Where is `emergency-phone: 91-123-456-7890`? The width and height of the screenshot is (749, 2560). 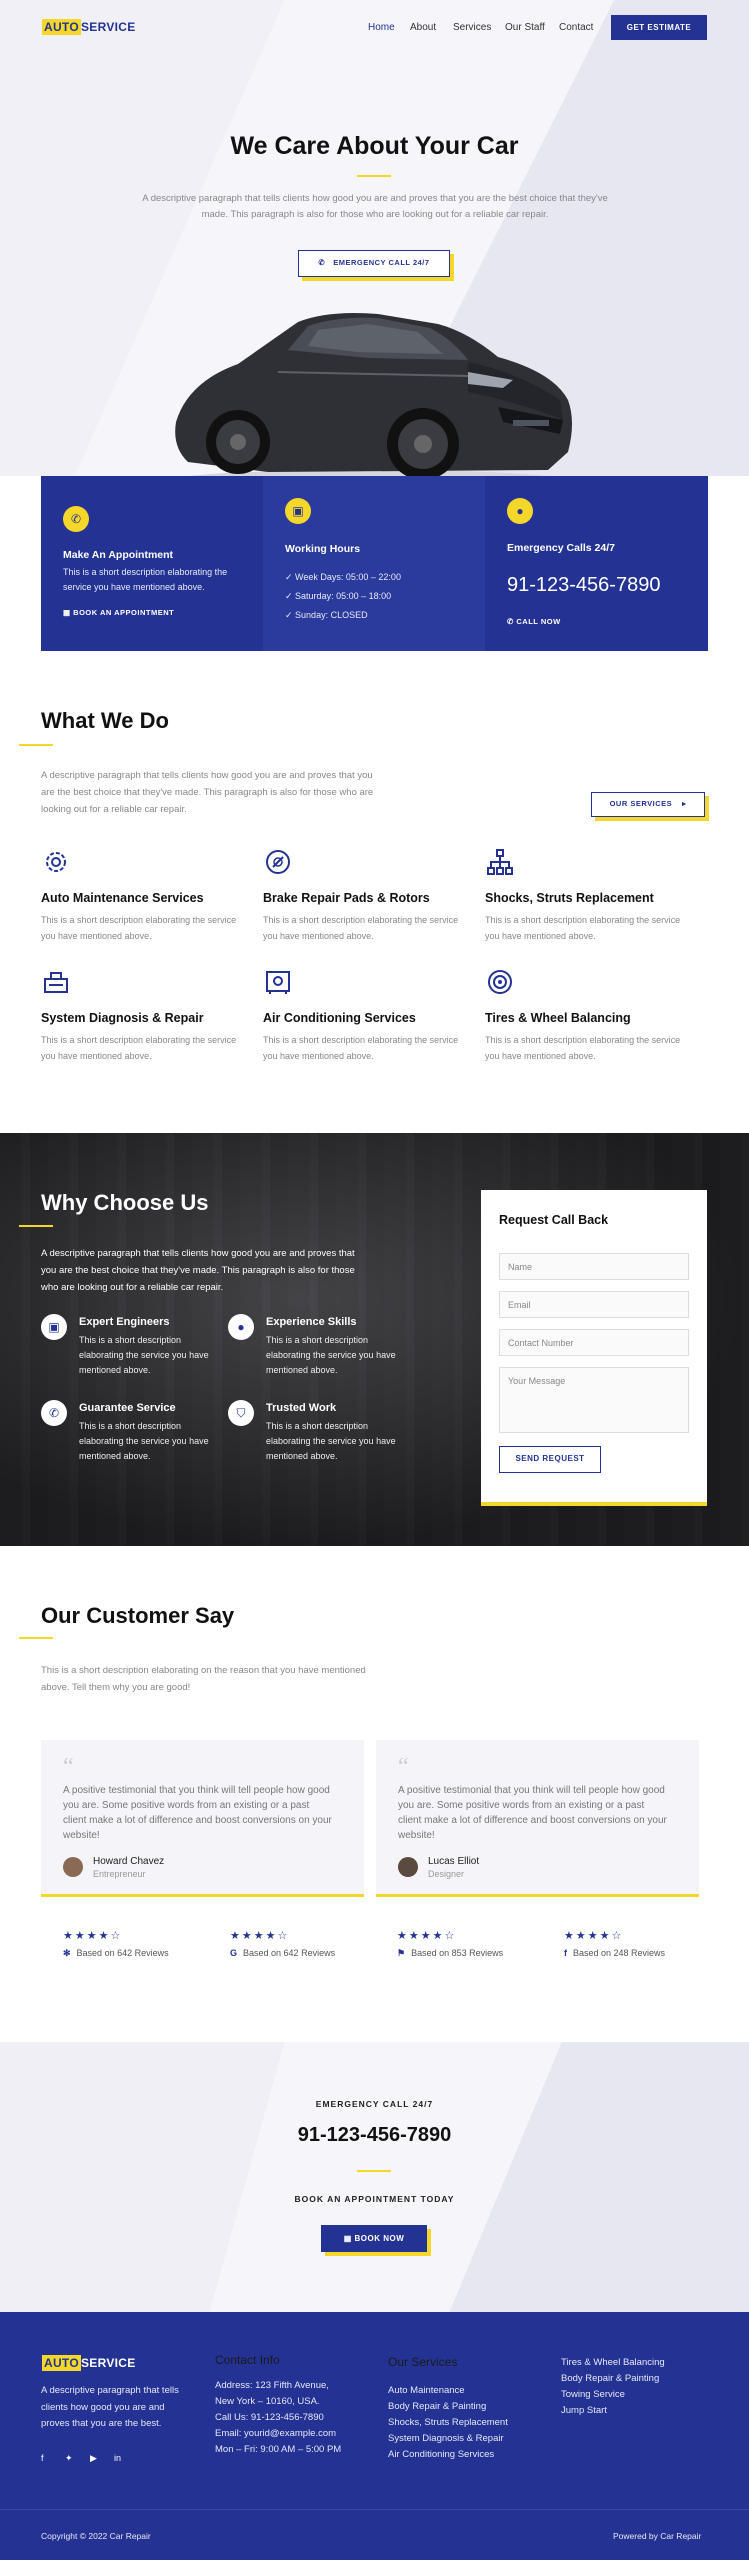 emergency-phone: 91-123-456-7890 is located at coordinates (583, 585).